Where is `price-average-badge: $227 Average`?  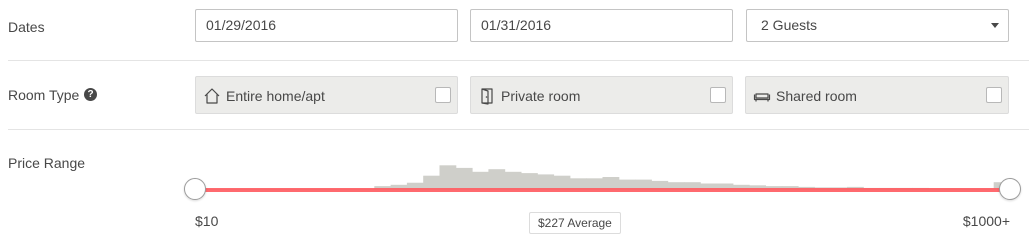 price-average-badge: $227 Average is located at coordinates (575, 223).